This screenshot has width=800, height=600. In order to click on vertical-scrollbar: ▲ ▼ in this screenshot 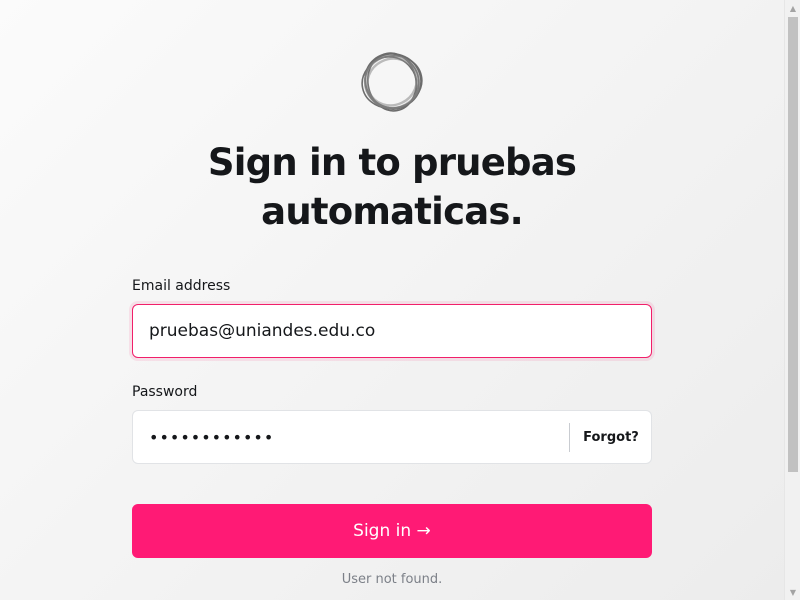, I will do `click(792, 300)`.